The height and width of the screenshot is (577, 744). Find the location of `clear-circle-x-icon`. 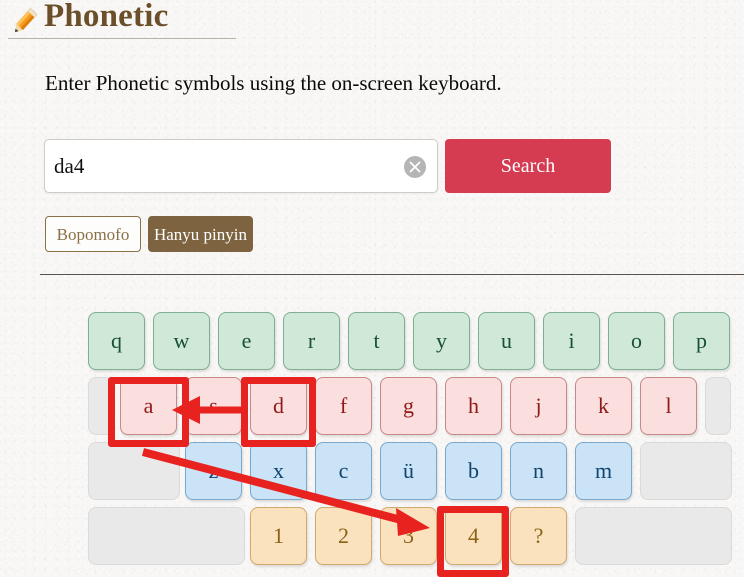

clear-circle-x-icon is located at coordinates (415, 167).